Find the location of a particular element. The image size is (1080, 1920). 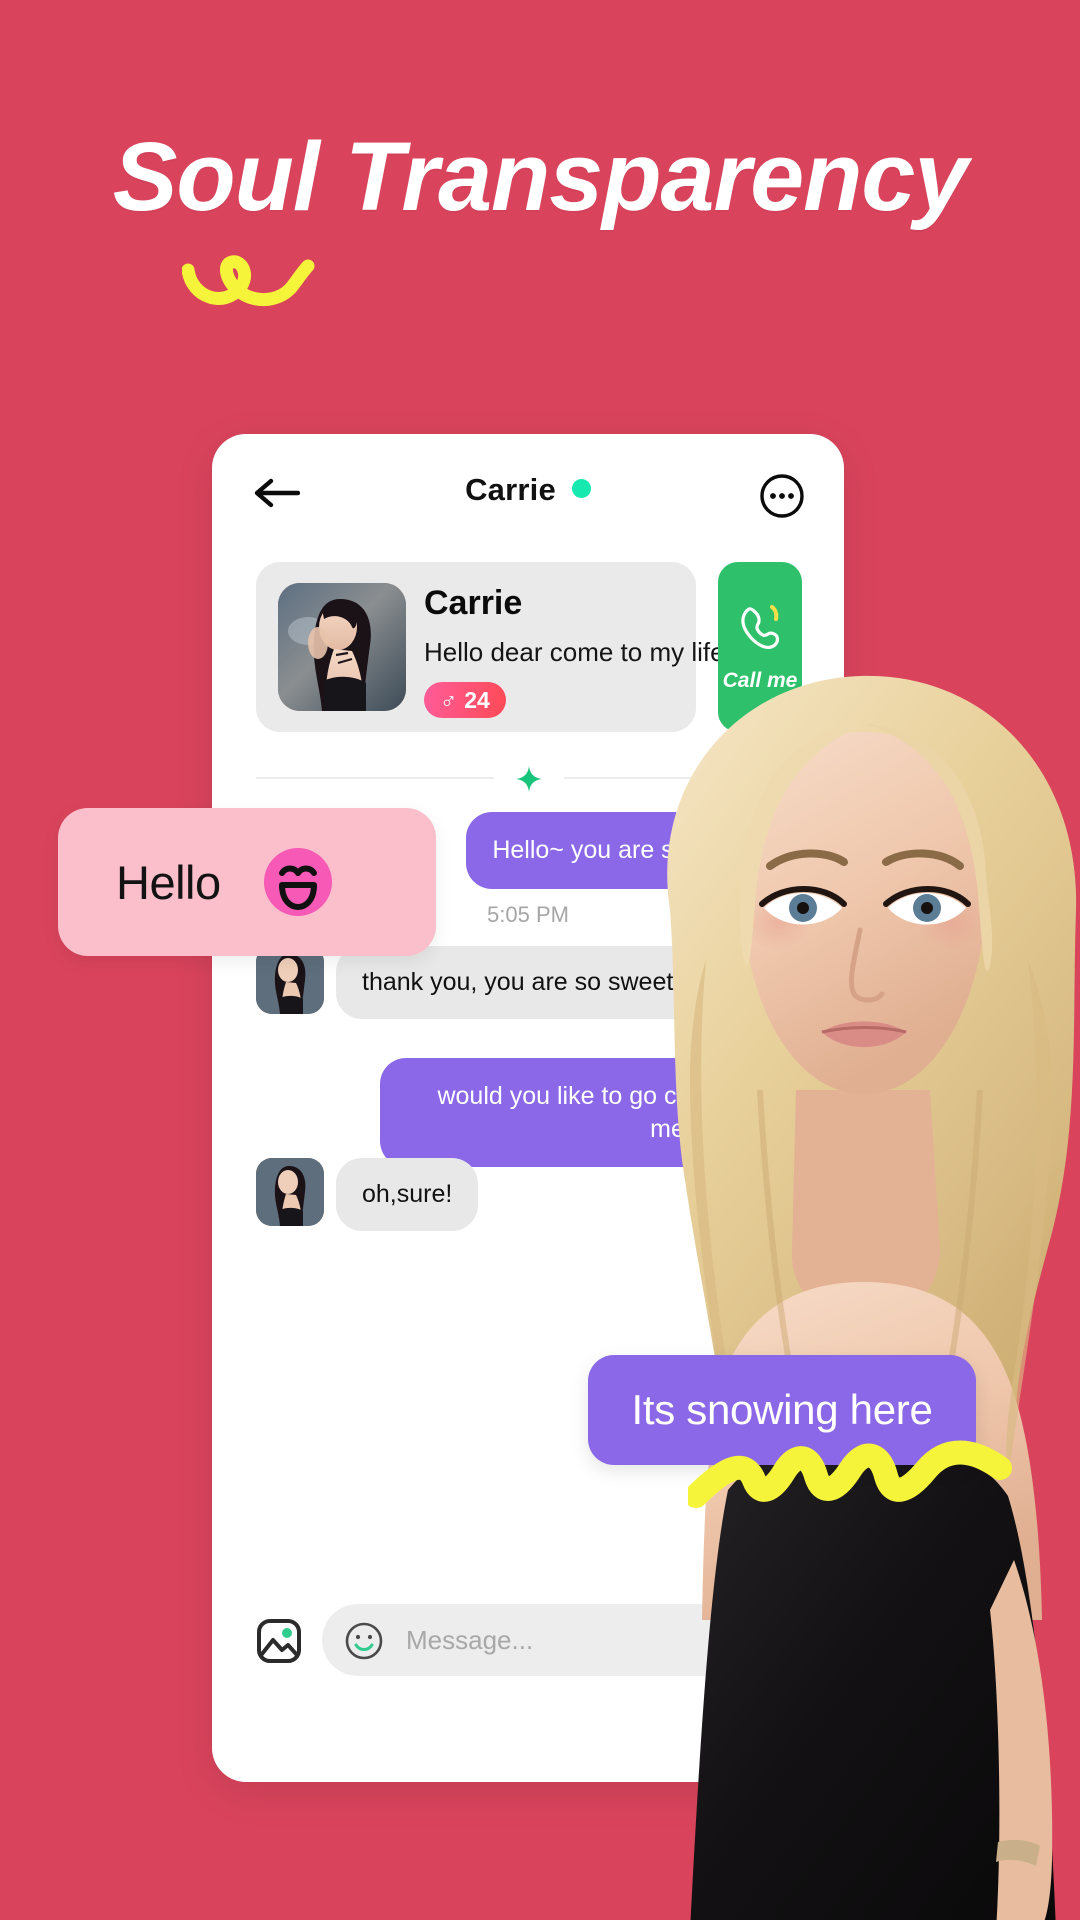

call-me-button: Call me is located at coordinates (760, 647).